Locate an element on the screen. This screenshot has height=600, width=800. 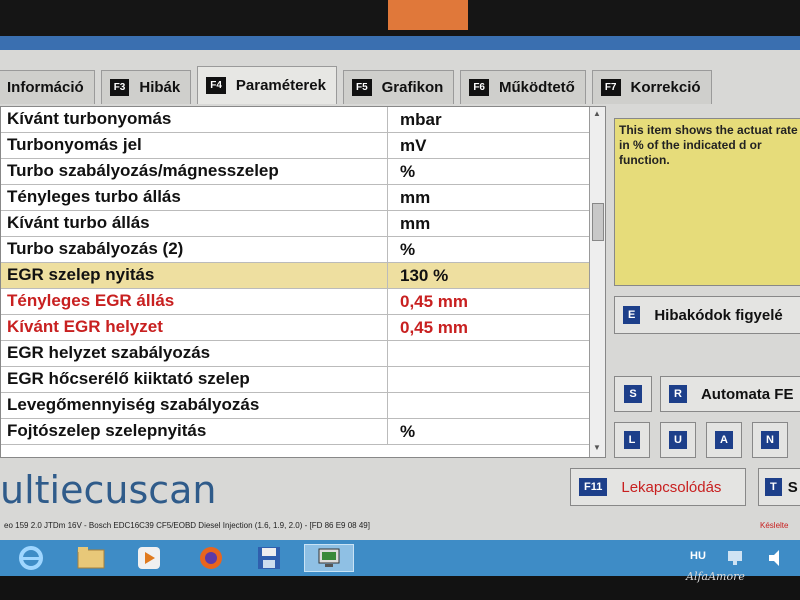
f4-key-badge: F4 is located at coordinates (216, 85).